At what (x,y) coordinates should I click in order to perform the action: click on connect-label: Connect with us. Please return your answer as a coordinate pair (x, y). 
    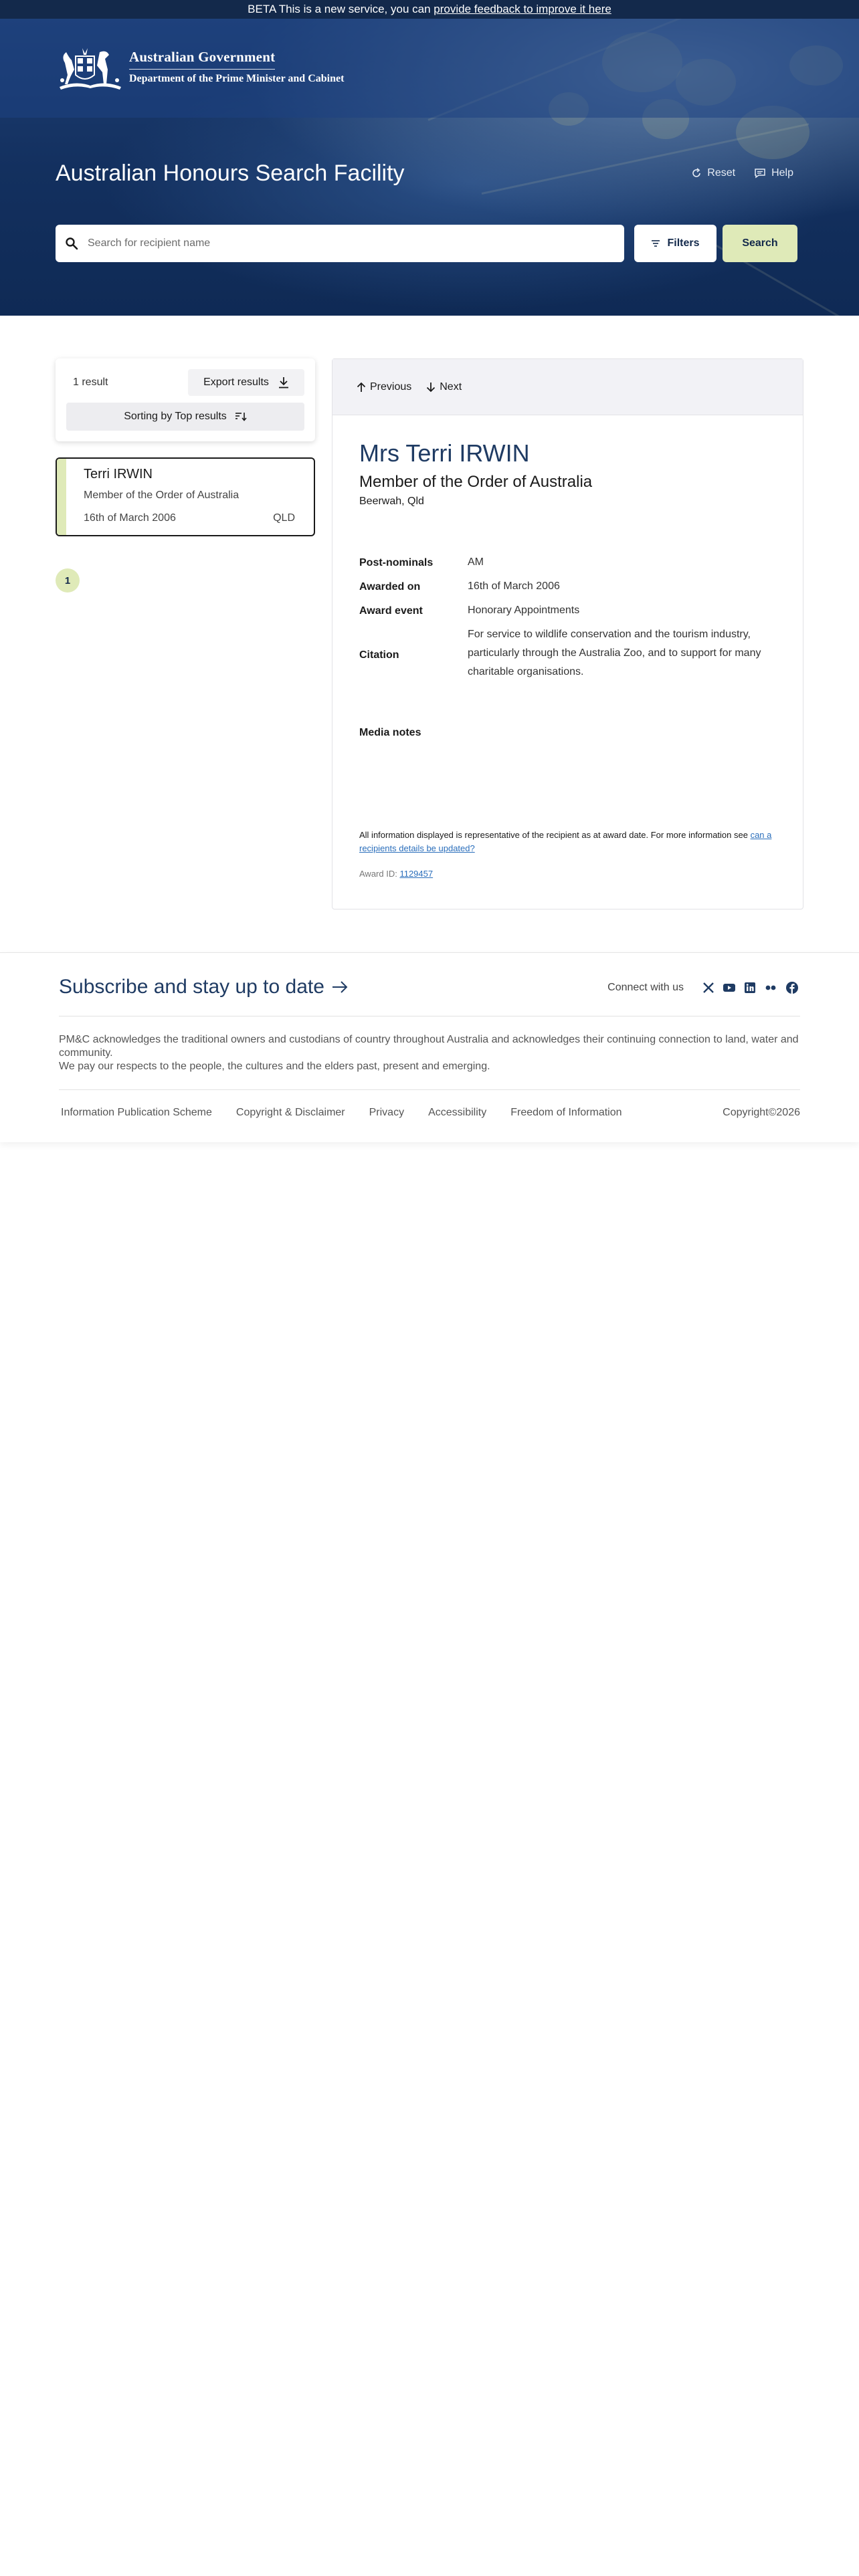
    Looking at the image, I should click on (645, 987).